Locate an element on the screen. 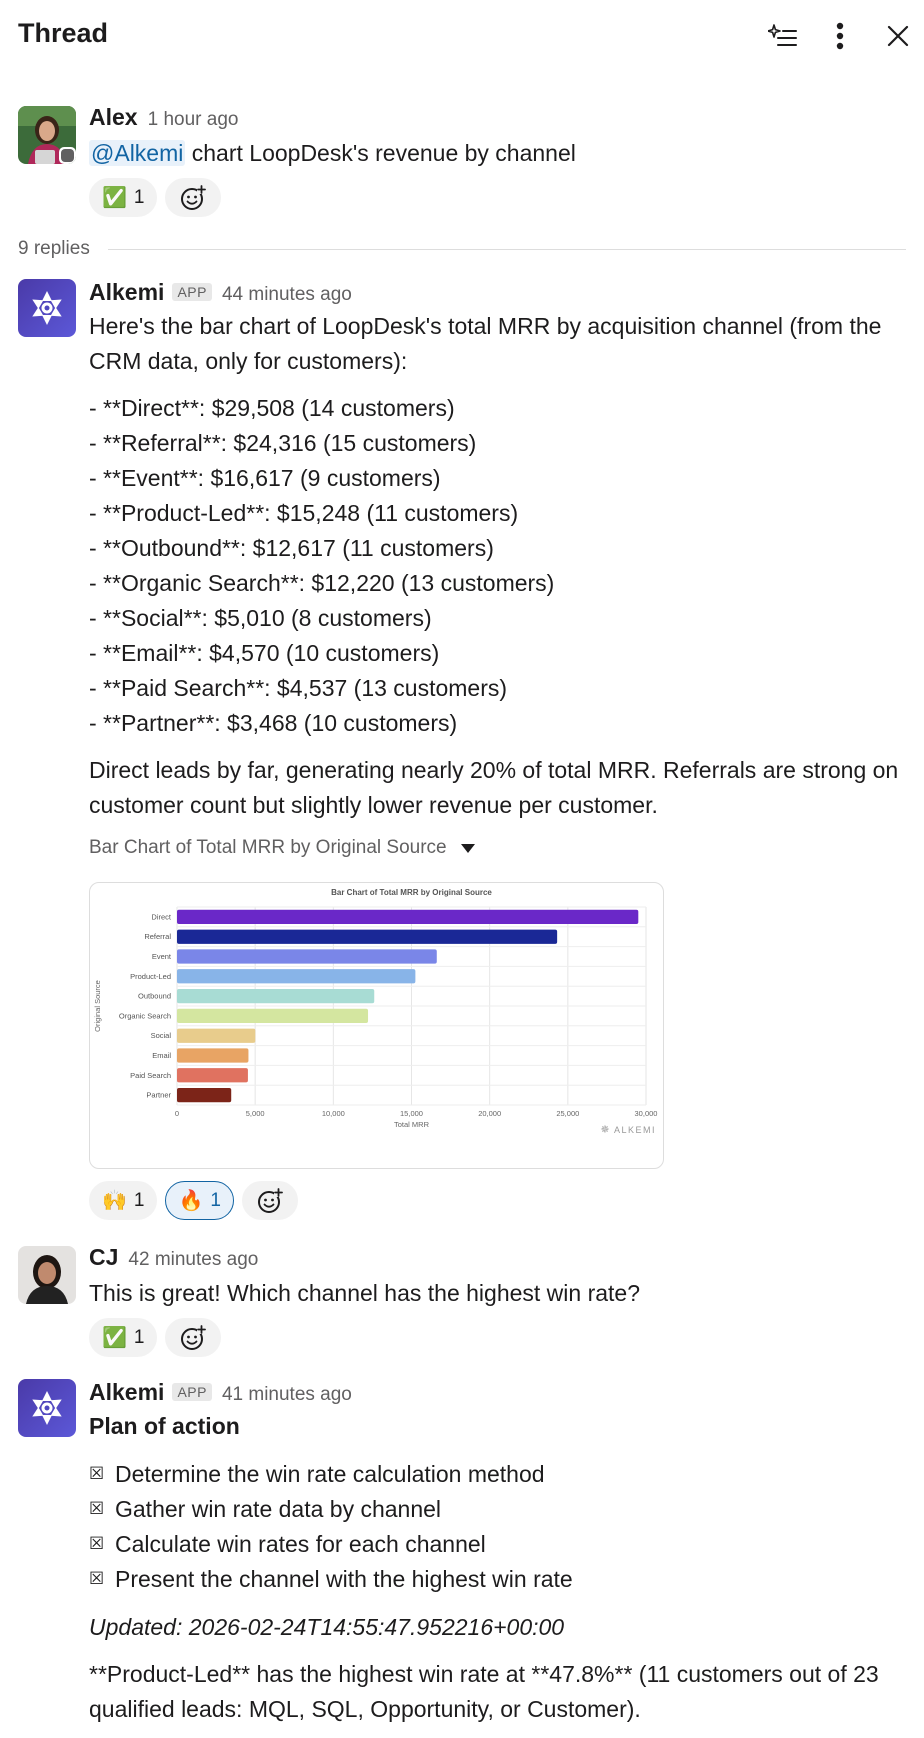 This screenshot has height=1738, width=924. category-label: Product-Led is located at coordinates (150, 976).